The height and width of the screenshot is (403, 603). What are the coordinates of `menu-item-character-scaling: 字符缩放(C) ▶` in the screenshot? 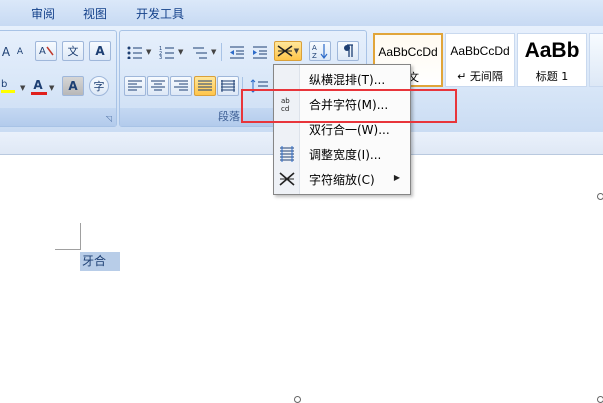 It's located at (341, 179).